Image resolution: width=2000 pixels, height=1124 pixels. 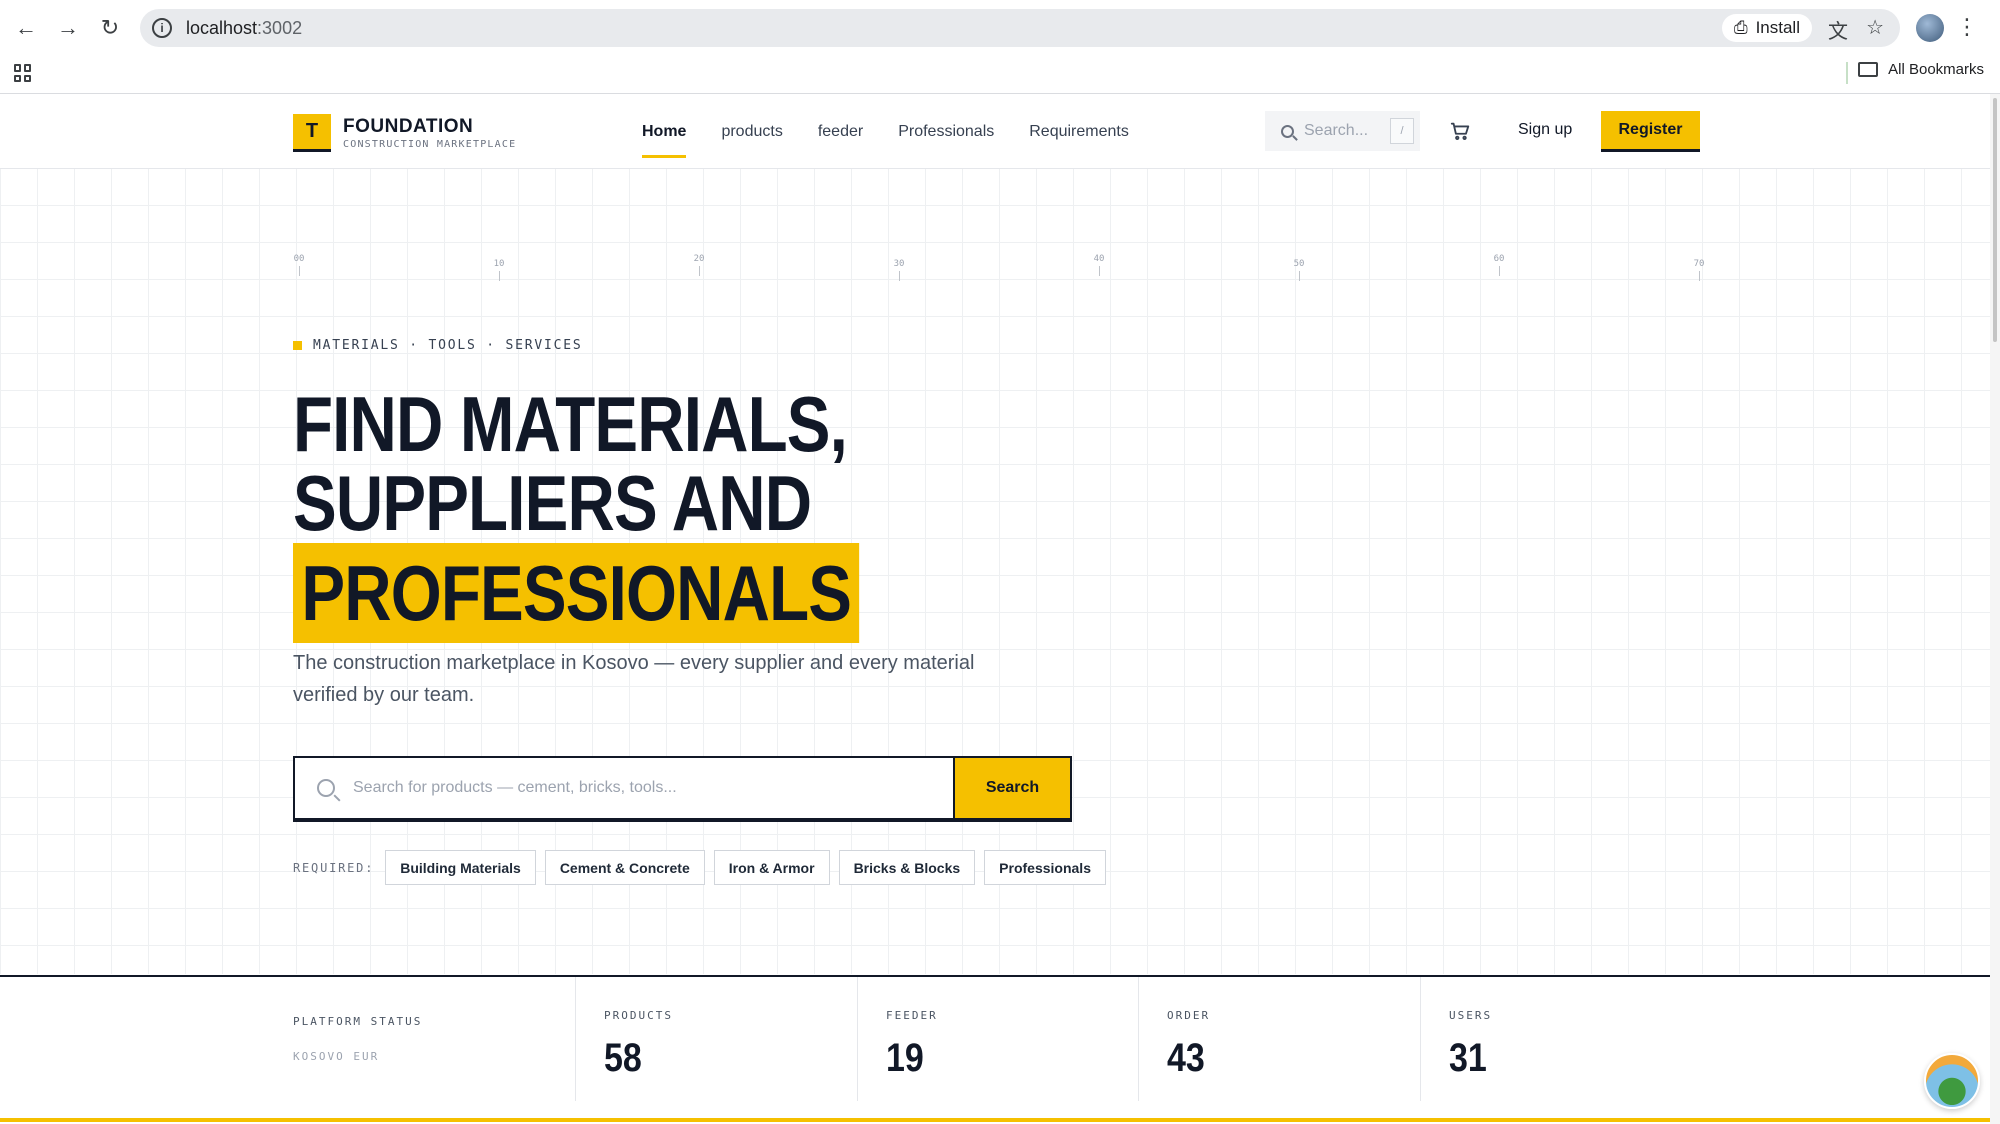 What do you see at coordinates (751, 131) in the screenshot?
I see `nav-products: products` at bounding box center [751, 131].